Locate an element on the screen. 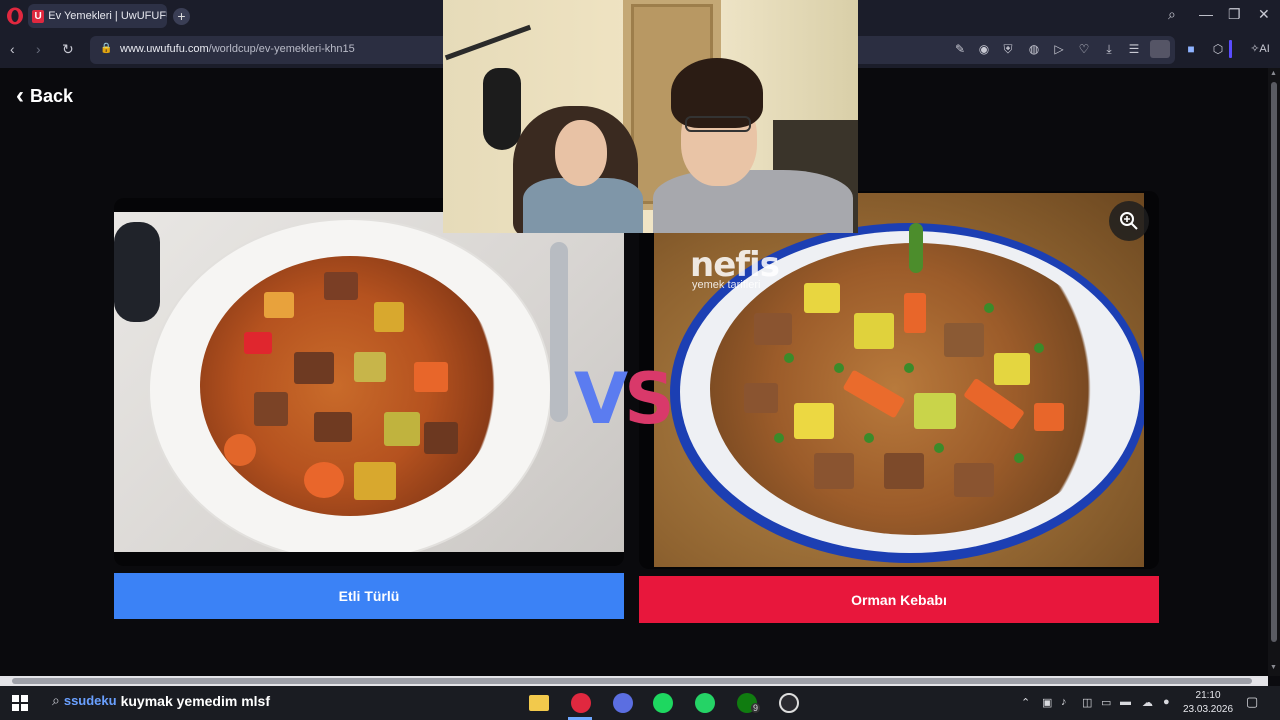 The height and width of the screenshot is (720, 1280). download-icon: ⤓ is located at coordinates (1109, 49).